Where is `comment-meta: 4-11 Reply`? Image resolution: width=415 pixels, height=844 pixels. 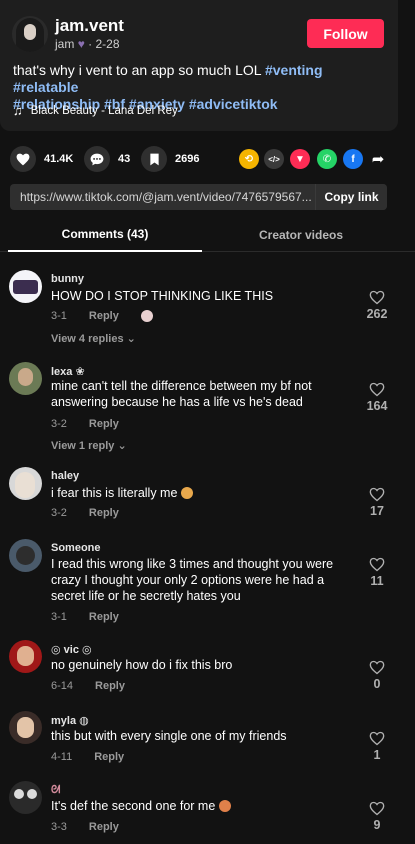
comment-meta: 4-11 Reply is located at coordinates (87, 757).